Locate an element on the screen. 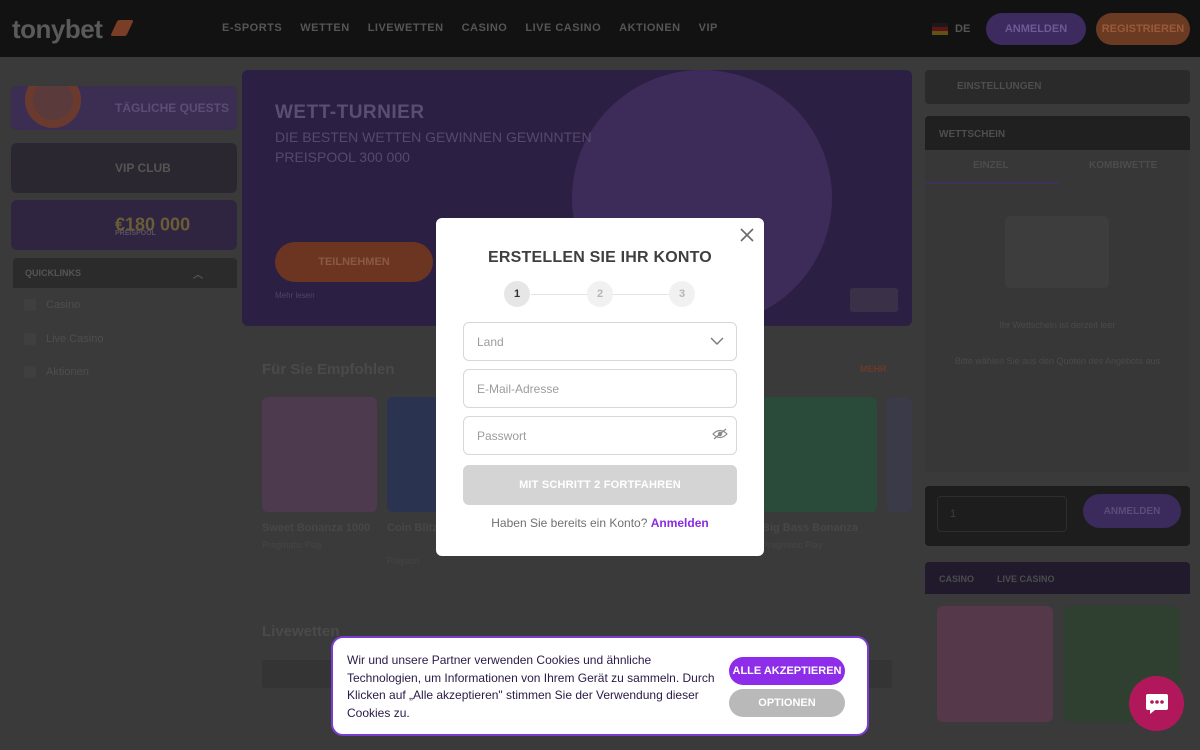 The height and width of the screenshot is (750, 1200). betslip-header: WETTSCHEIN is located at coordinates (1057, 133).